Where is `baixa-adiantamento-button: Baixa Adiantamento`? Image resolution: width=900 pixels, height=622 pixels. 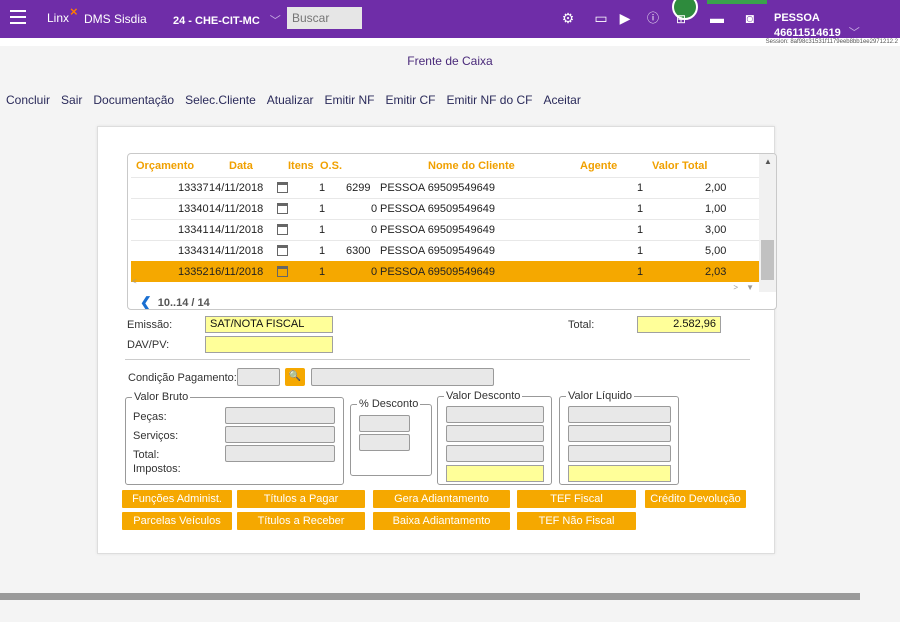
baixa-adiantamento-button: Baixa Adiantamento is located at coordinates (441, 521).